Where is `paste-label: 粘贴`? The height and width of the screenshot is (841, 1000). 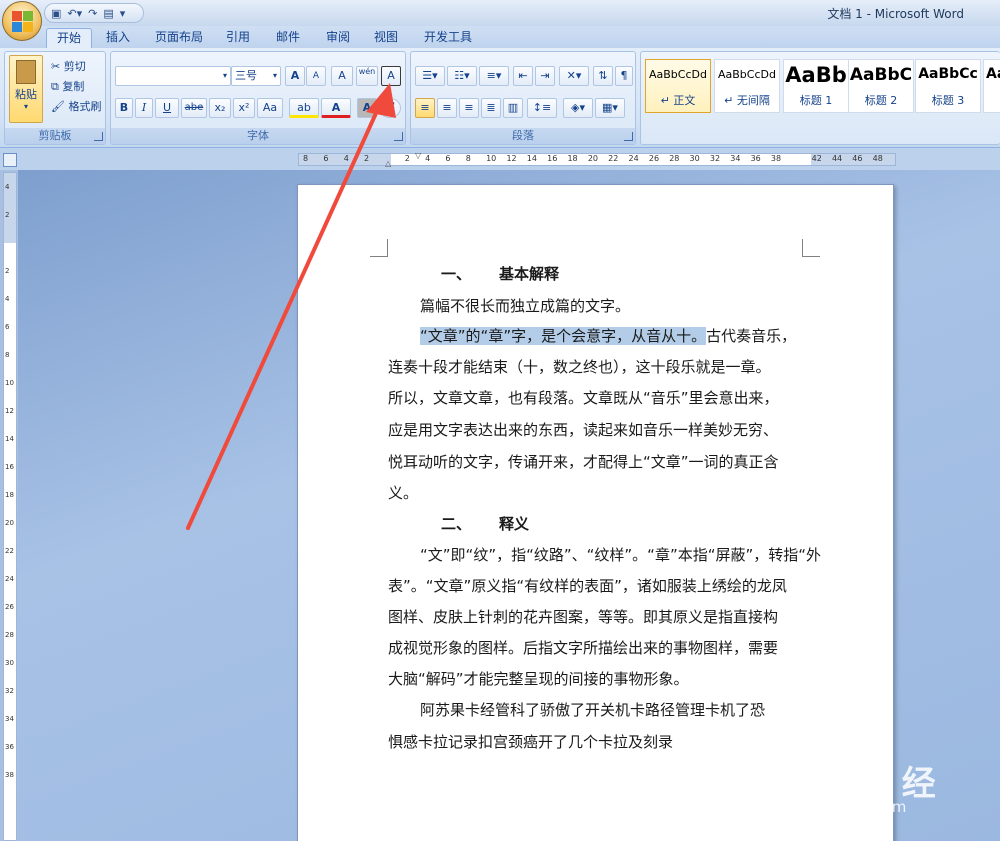 paste-label: 粘贴 is located at coordinates (26, 94).